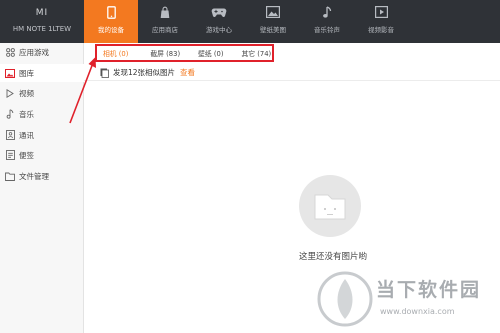 Image resolution: width=500 pixels, height=333 pixels. What do you see at coordinates (26, 114) in the screenshot?
I see `sidebar-item-label: 音乐` at bounding box center [26, 114].